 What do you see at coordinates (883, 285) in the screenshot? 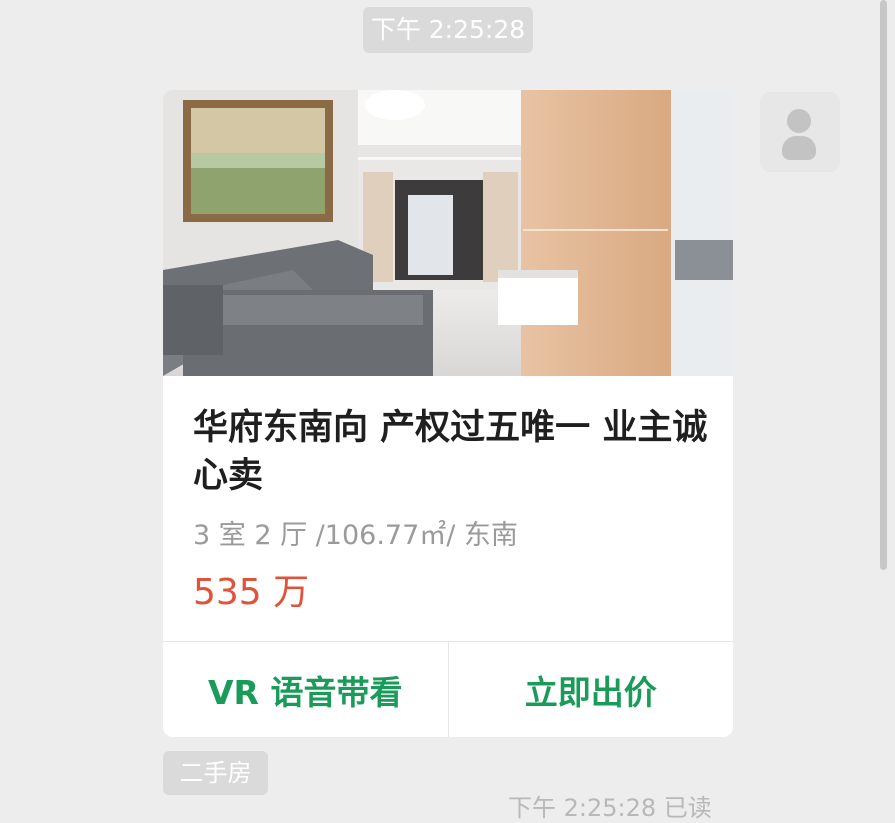
I see `scrollbar` at bounding box center [883, 285].